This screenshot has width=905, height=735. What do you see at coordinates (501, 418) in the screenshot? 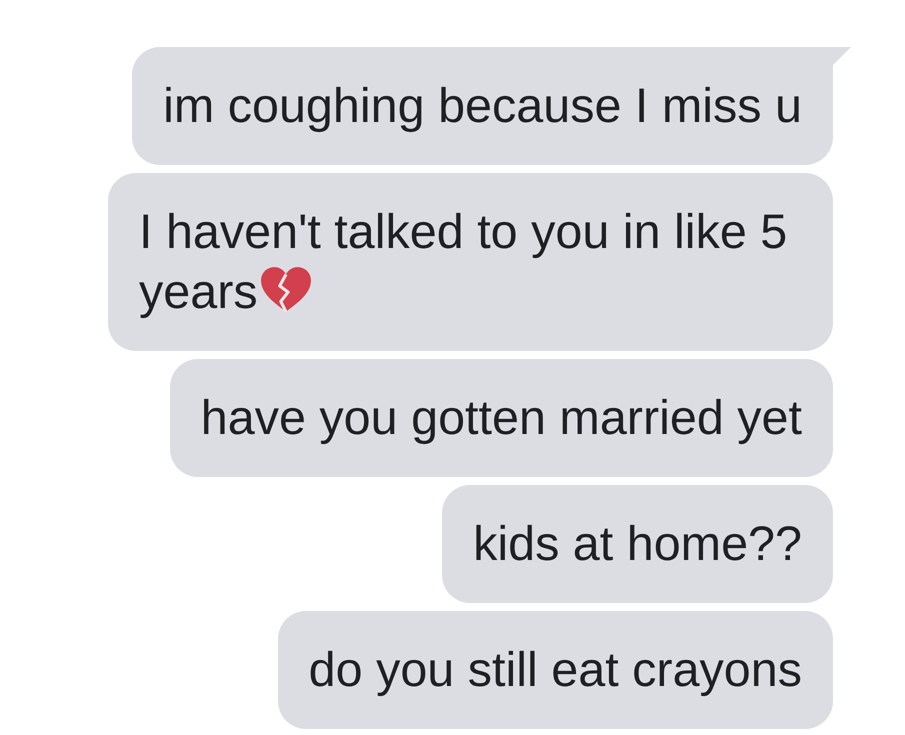
I see `message-text: have you gotten married yet` at bounding box center [501, 418].